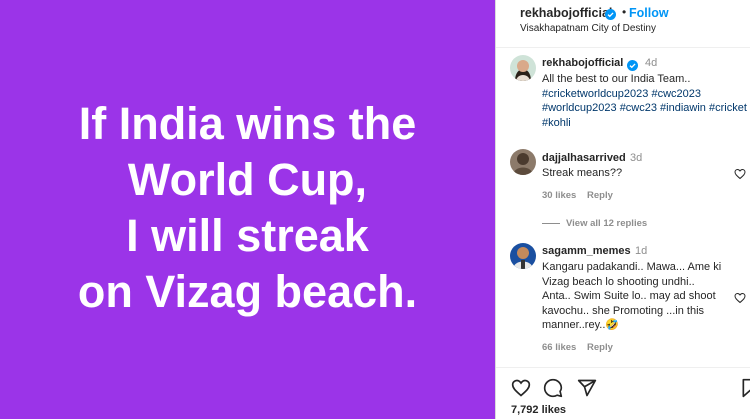 The image size is (750, 419). Describe the element at coordinates (247, 291) in the screenshot. I see `image-line: on Vizag beach.` at that location.